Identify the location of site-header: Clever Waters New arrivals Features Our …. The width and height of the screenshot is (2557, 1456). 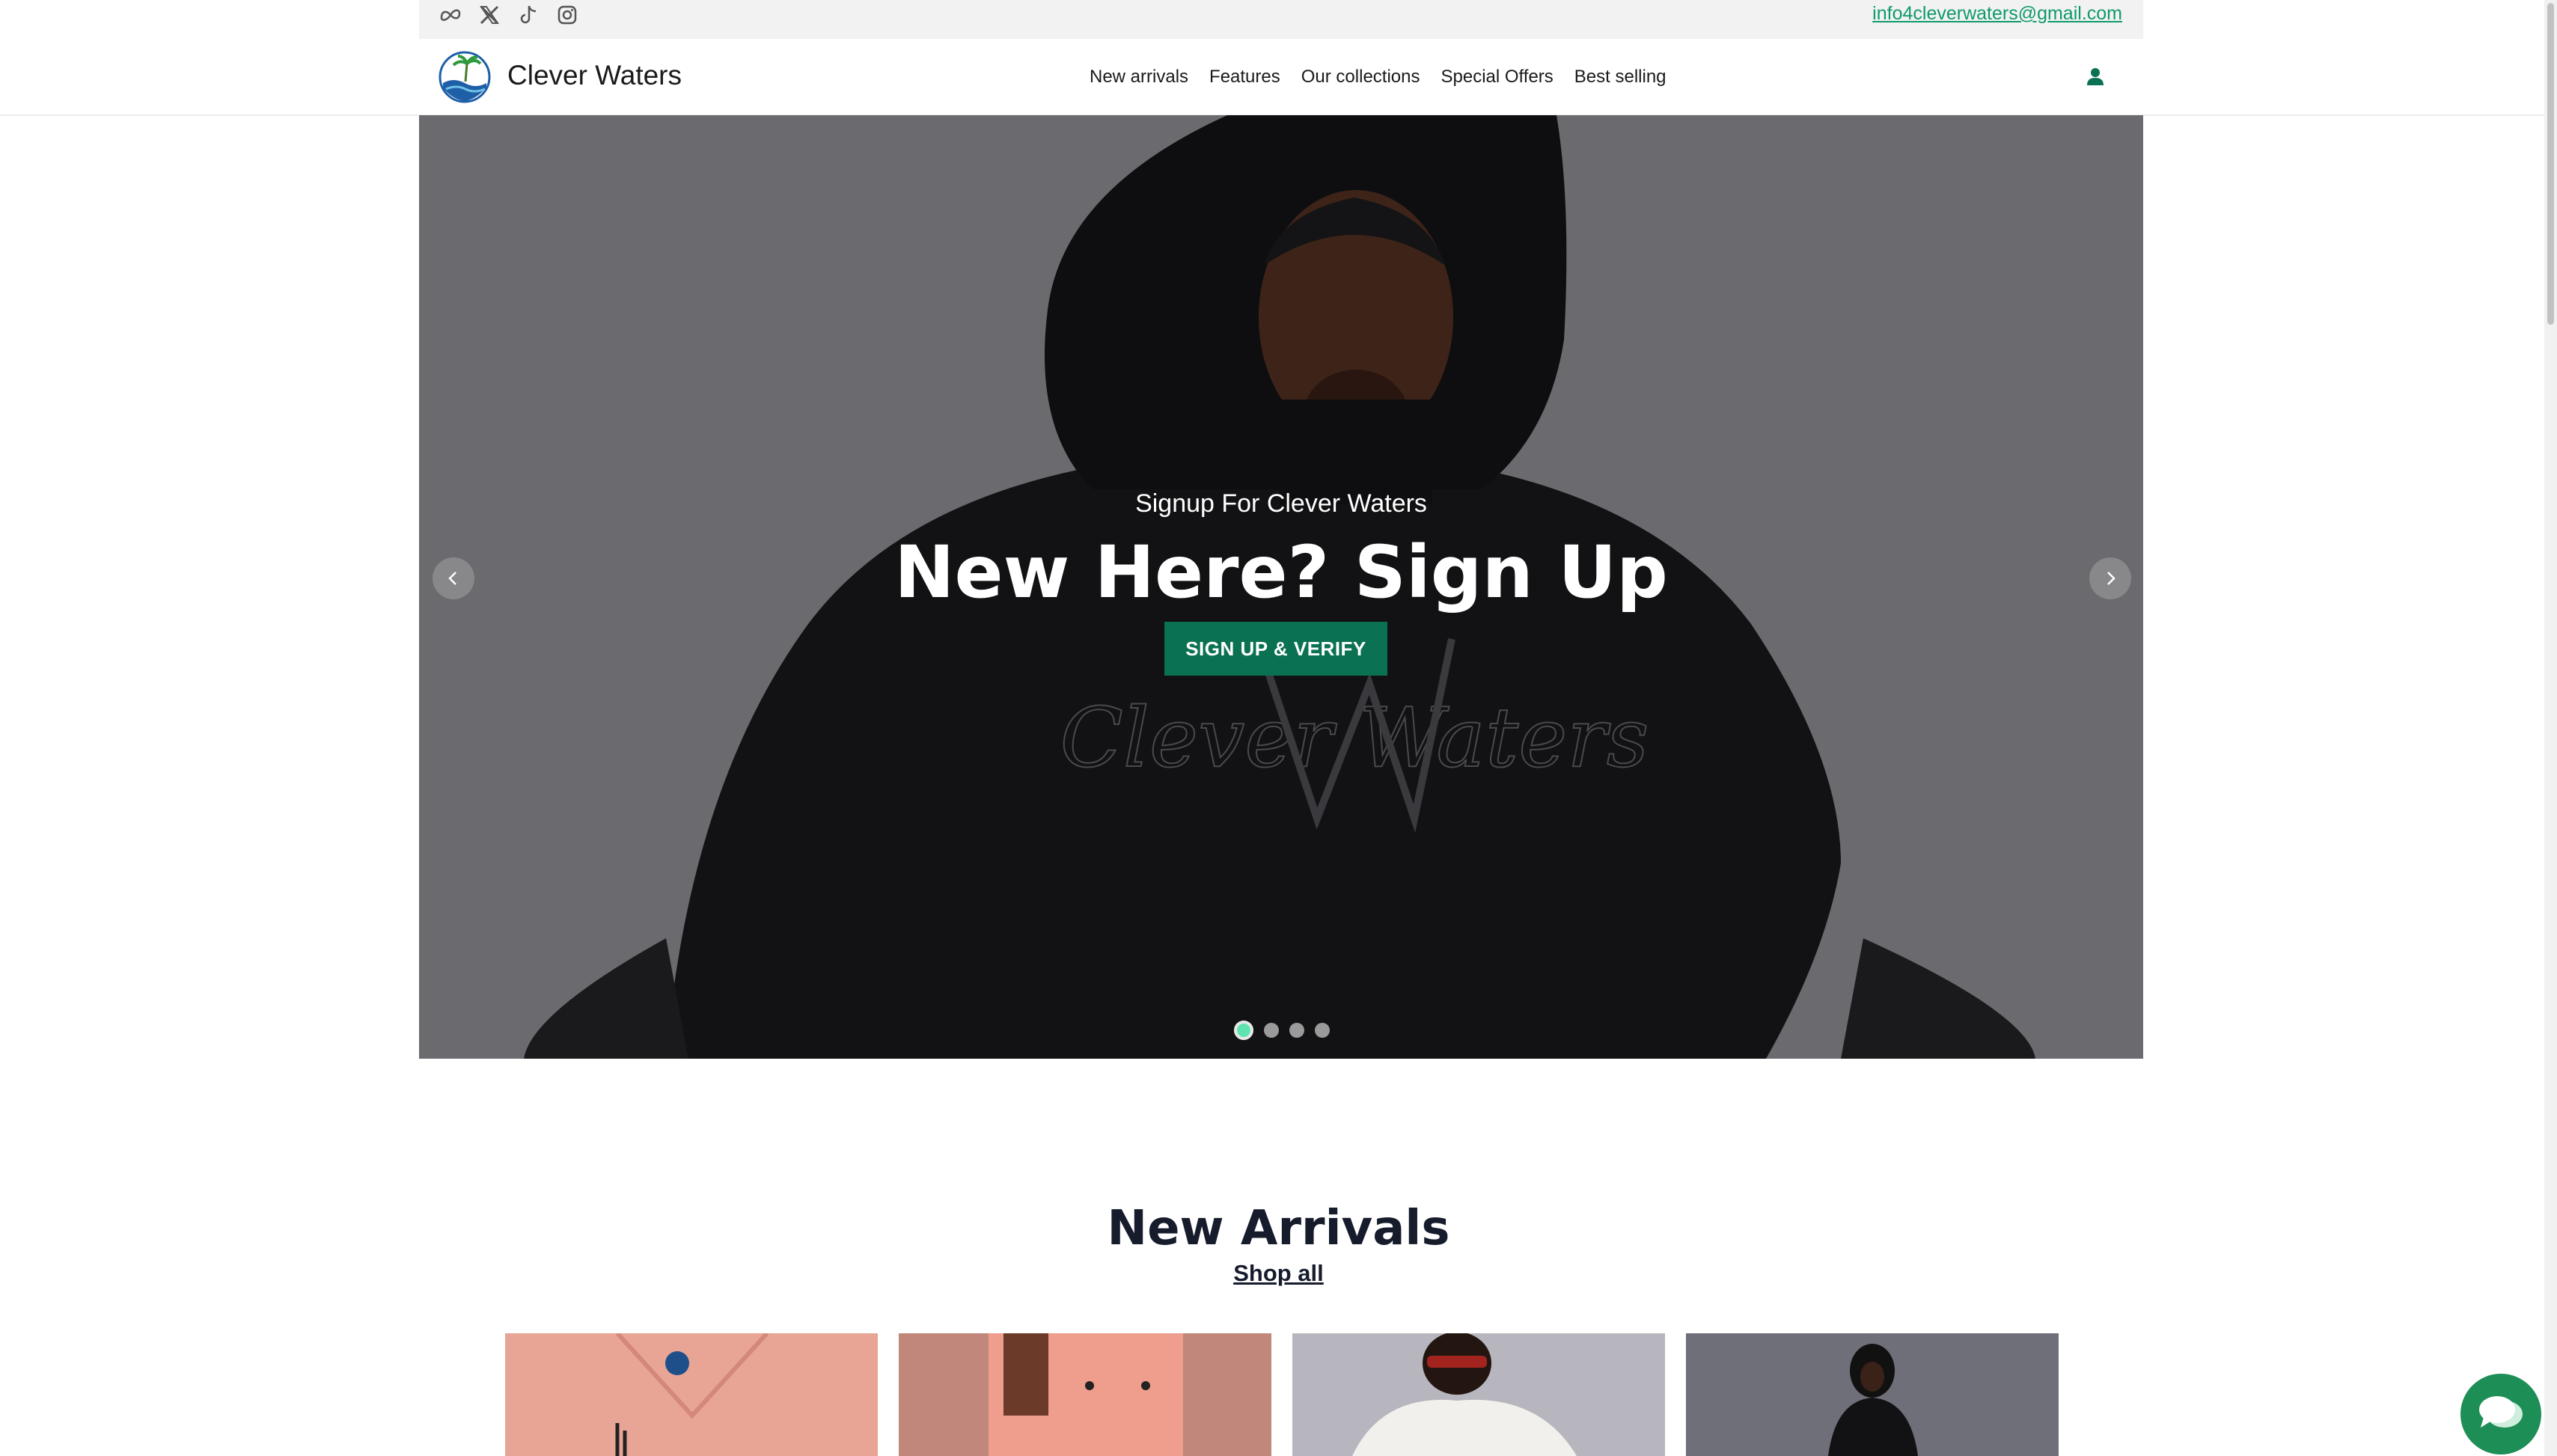
(1281, 77).